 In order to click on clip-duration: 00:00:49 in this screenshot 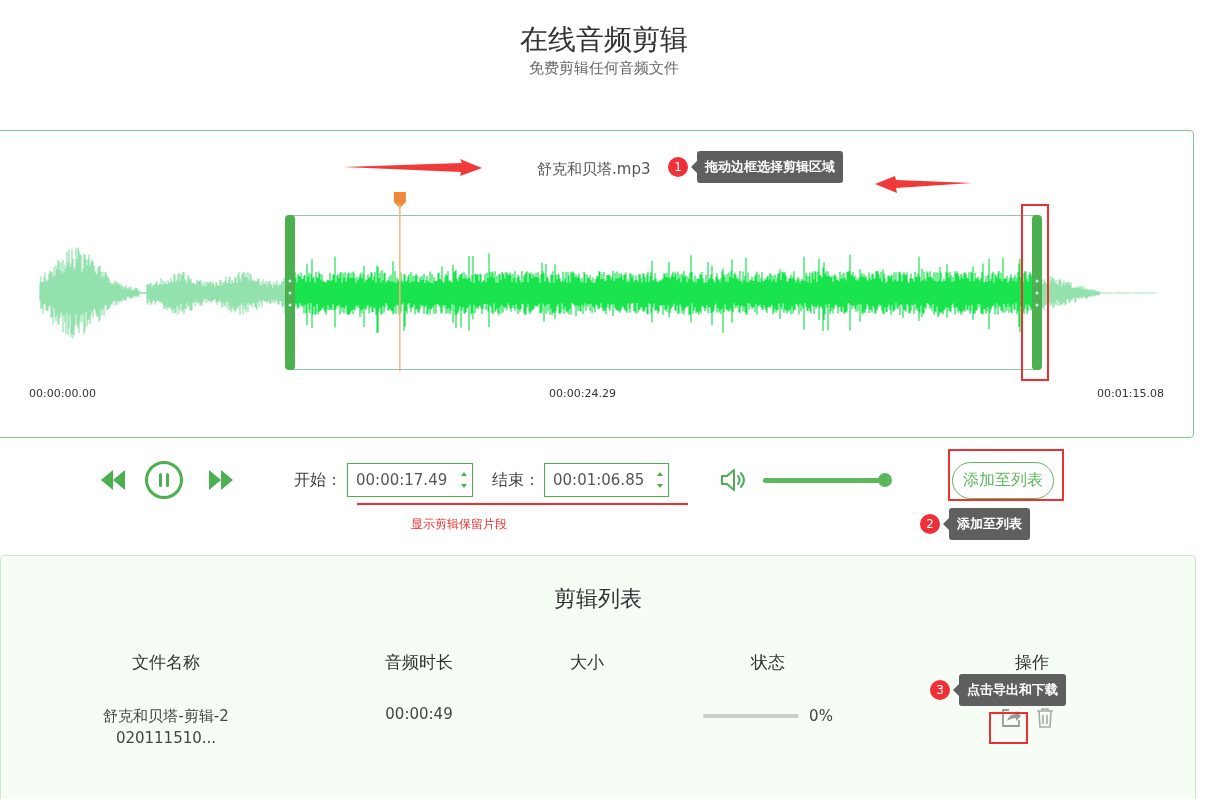, I will do `click(419, 714)`.